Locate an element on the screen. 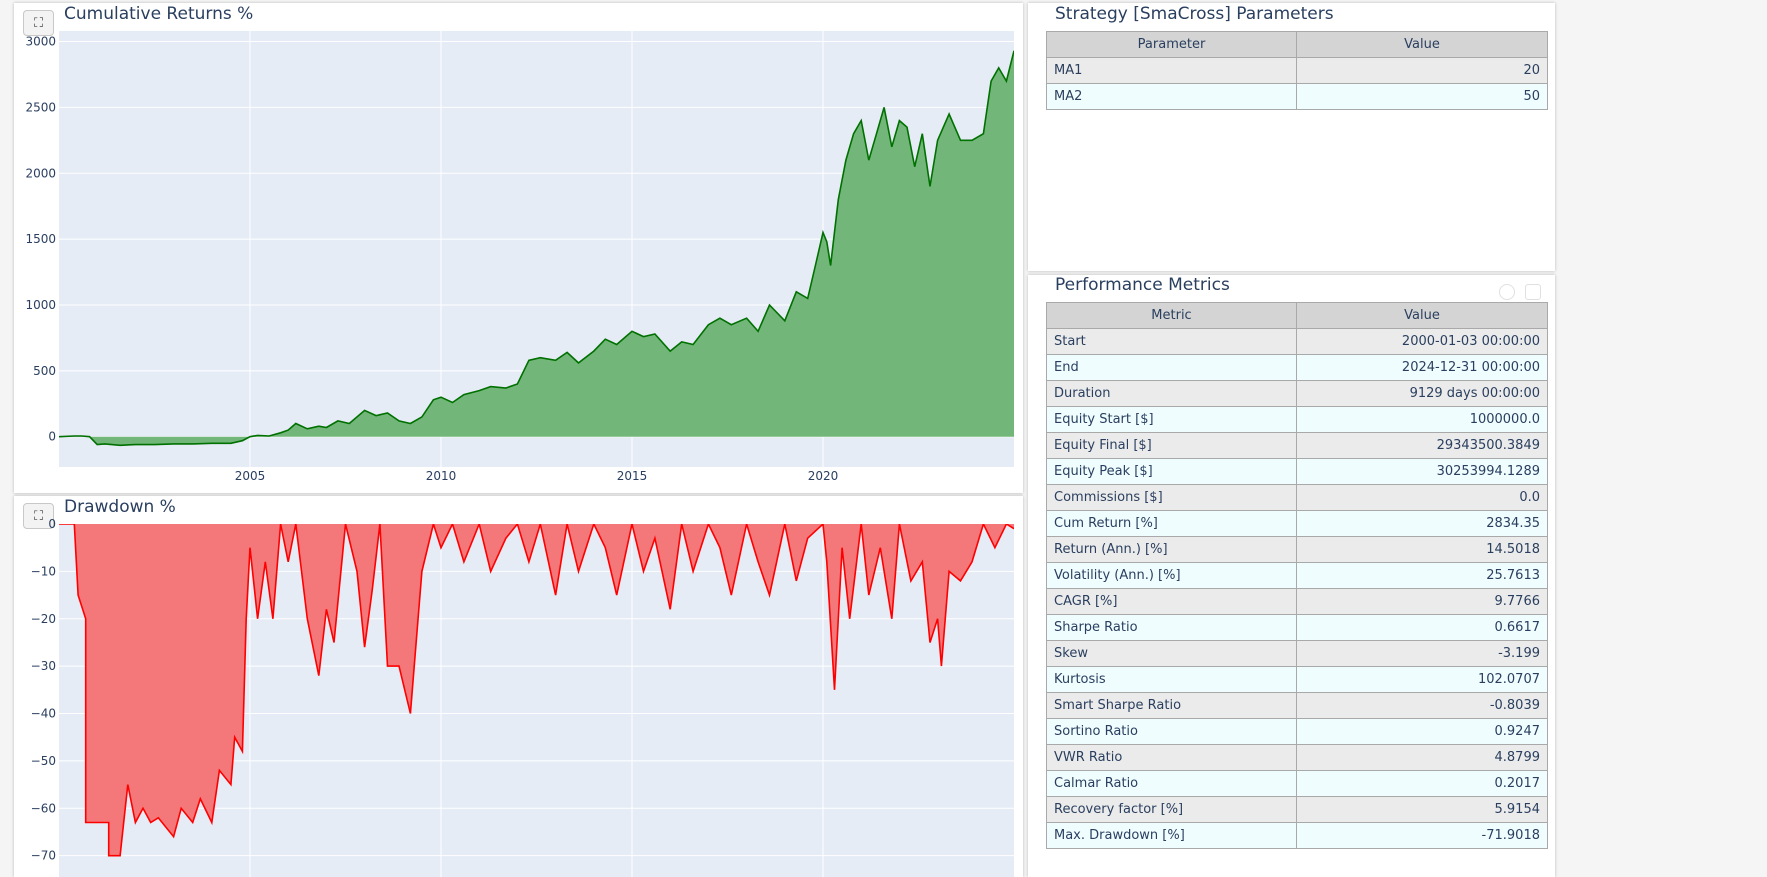  table-row: Skew -3.199 is located at coordinates (1297, 653).